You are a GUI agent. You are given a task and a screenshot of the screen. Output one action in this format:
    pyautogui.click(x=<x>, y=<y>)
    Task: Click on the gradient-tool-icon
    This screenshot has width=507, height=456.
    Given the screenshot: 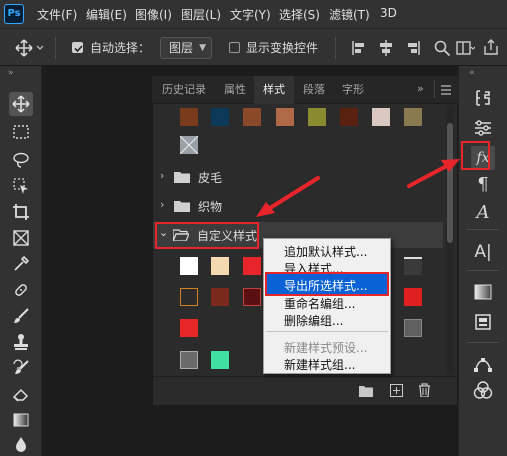 What is the action you would take?
    pyautogui.click(x=21, y=420)
    